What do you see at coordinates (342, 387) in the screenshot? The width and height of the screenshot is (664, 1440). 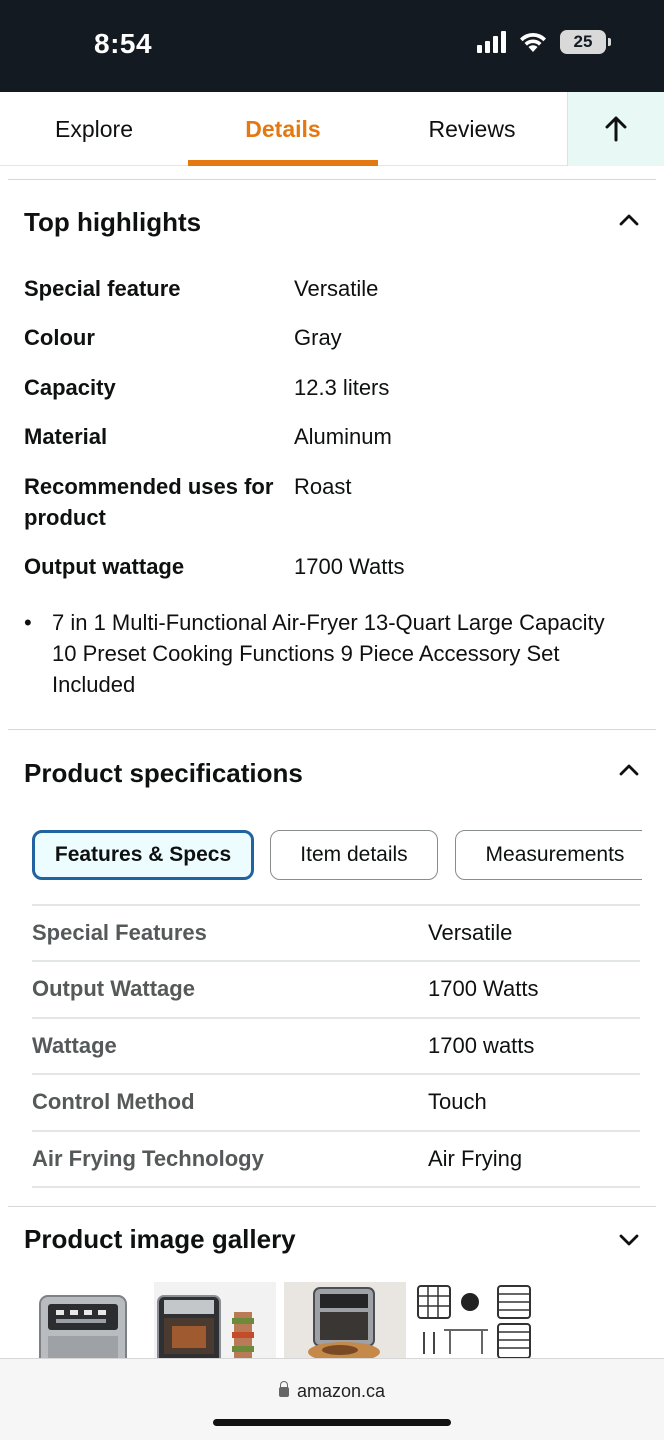 I see `highlight-value: 12.3 liters` at bounding box center [342, 387].